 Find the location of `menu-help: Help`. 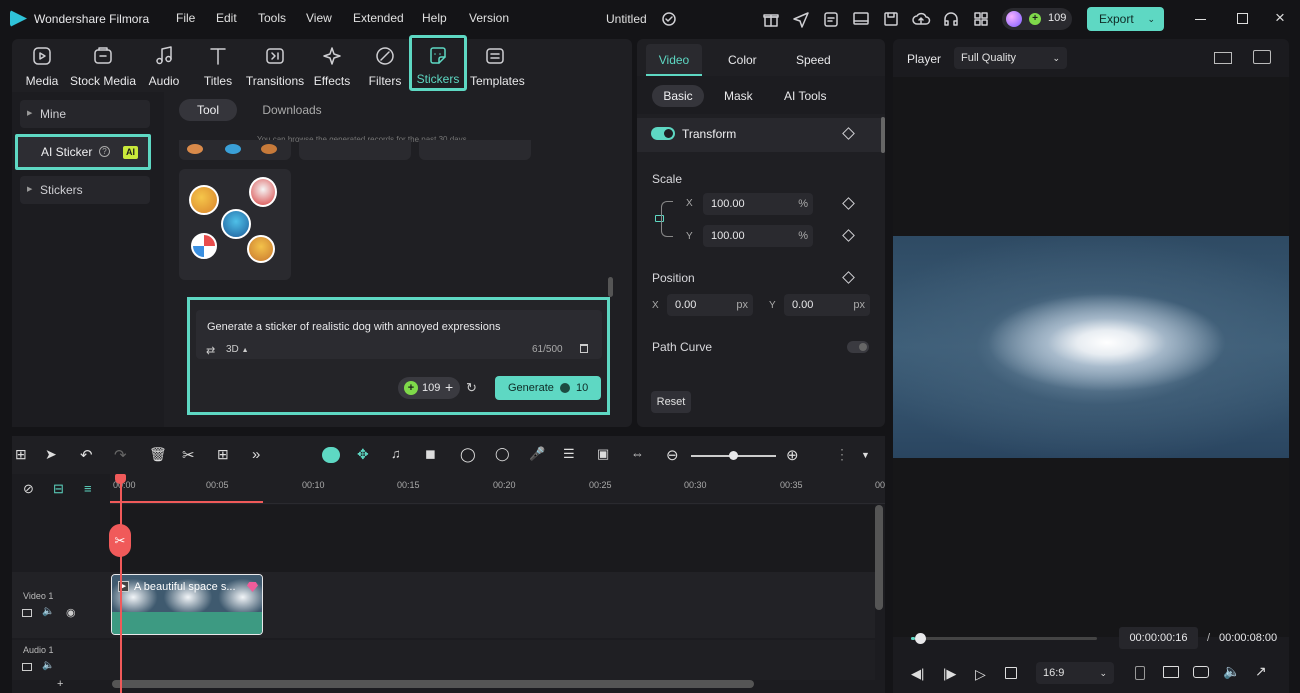

menu-help: Help is located at coordinates (434, 18).